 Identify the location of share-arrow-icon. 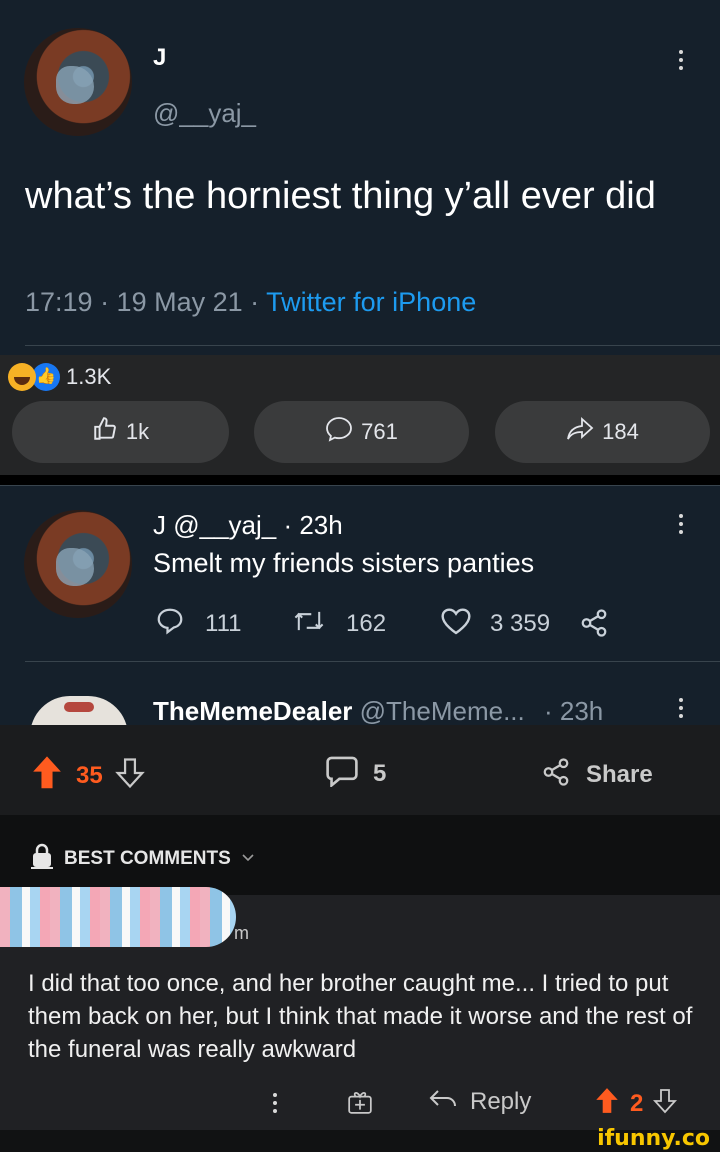
(580, 431).